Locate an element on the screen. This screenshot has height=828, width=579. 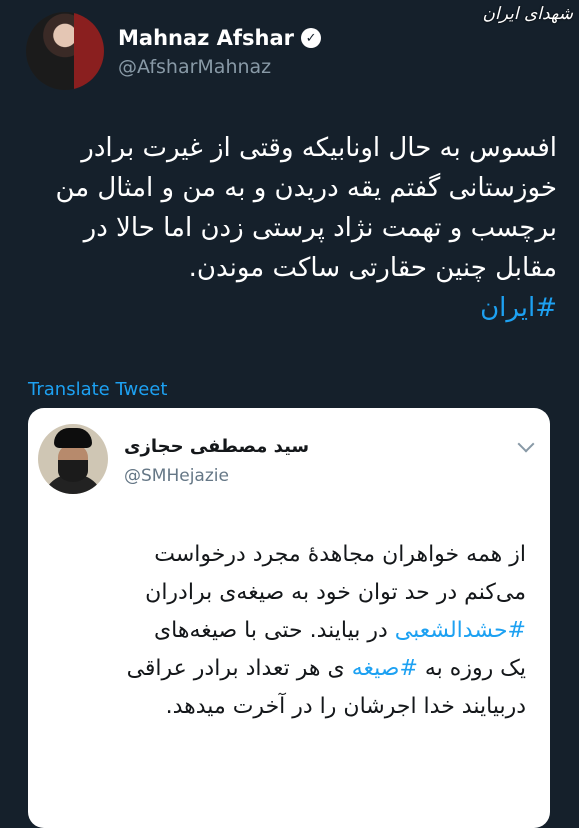
quoted-author-name: سید مصطفی حجازی is located at coordinates (229, 446).